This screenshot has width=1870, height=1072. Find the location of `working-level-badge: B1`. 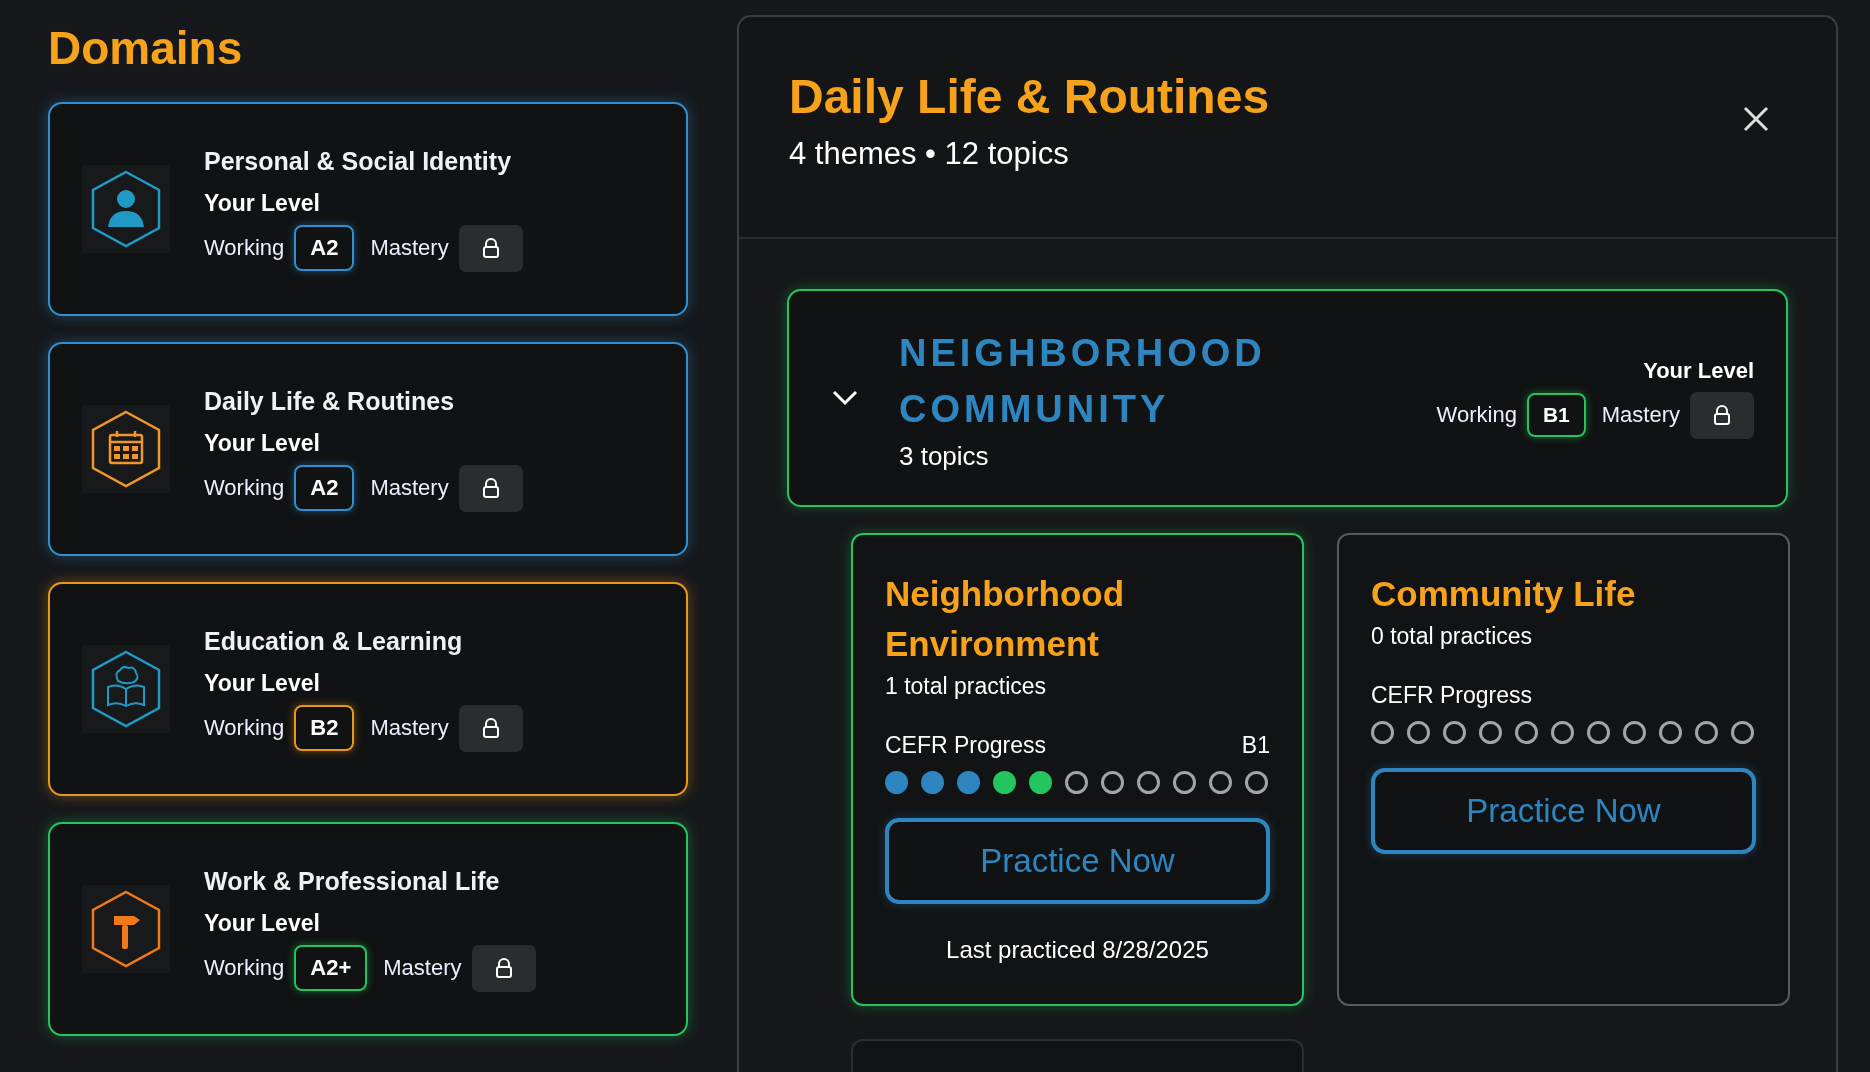

working-level-badge: B1 is located at coordinates (1556, 415).